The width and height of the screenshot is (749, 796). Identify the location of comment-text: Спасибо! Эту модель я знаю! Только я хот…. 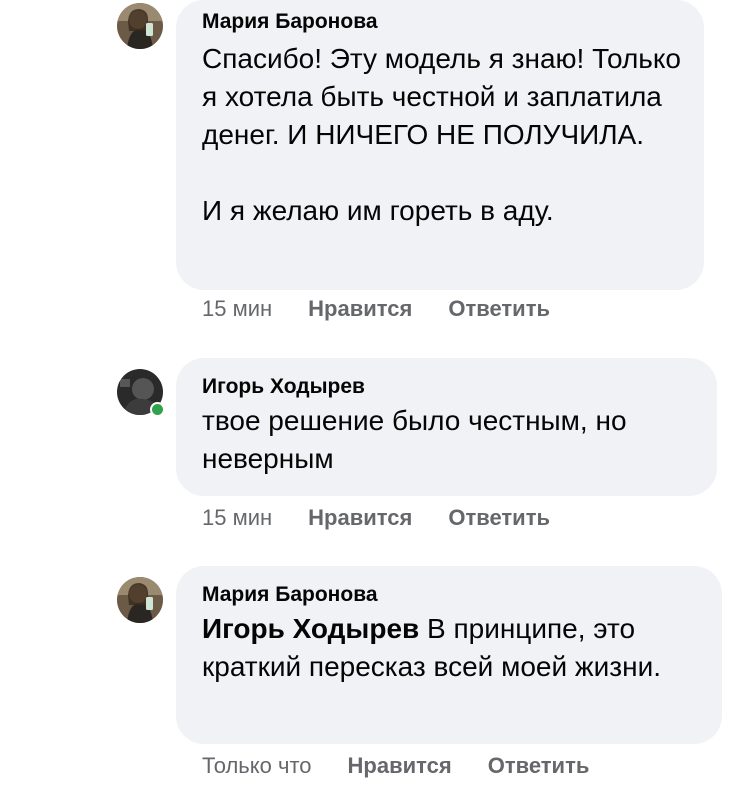
(442, 134).